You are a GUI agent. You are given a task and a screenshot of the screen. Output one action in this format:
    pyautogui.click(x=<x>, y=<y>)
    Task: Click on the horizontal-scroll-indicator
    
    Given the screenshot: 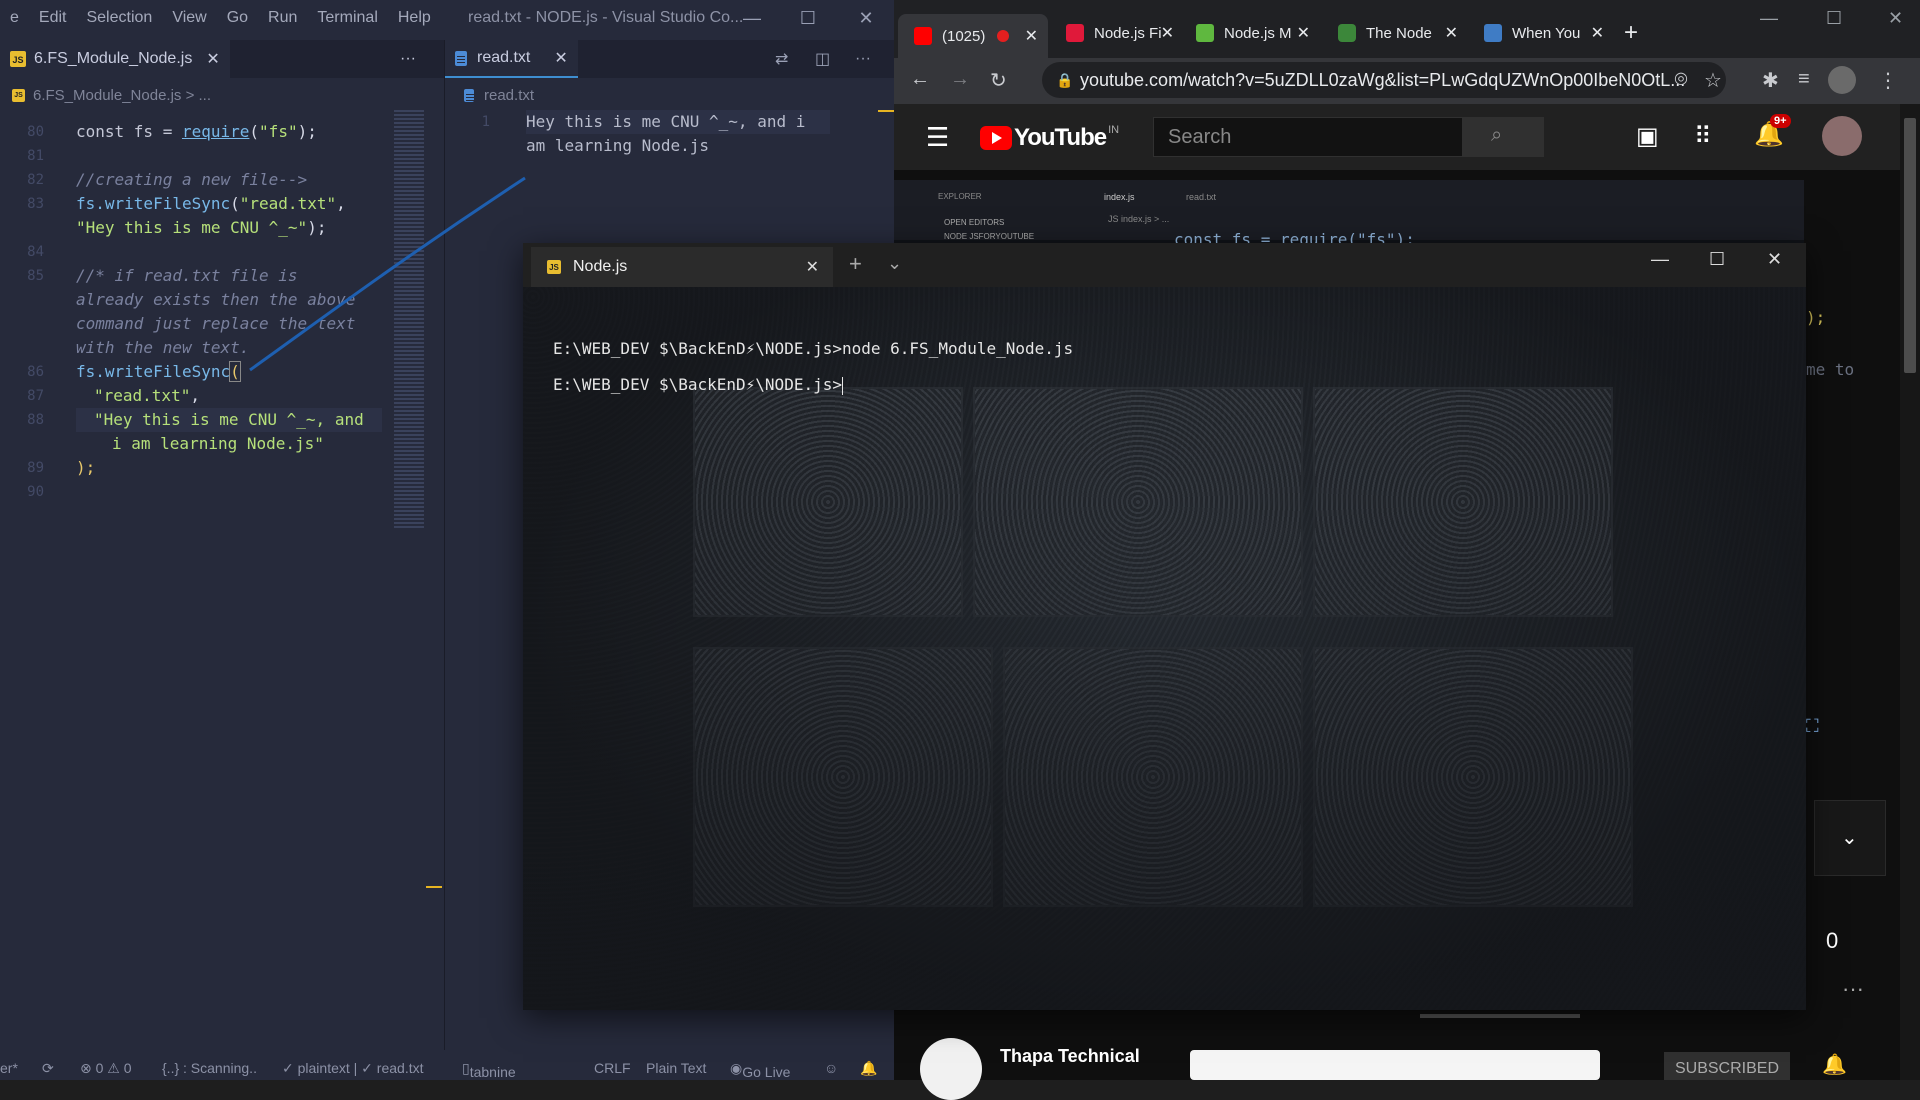 What is the action you would take?
    pyautogui.click(x=1500, y=1016)
    